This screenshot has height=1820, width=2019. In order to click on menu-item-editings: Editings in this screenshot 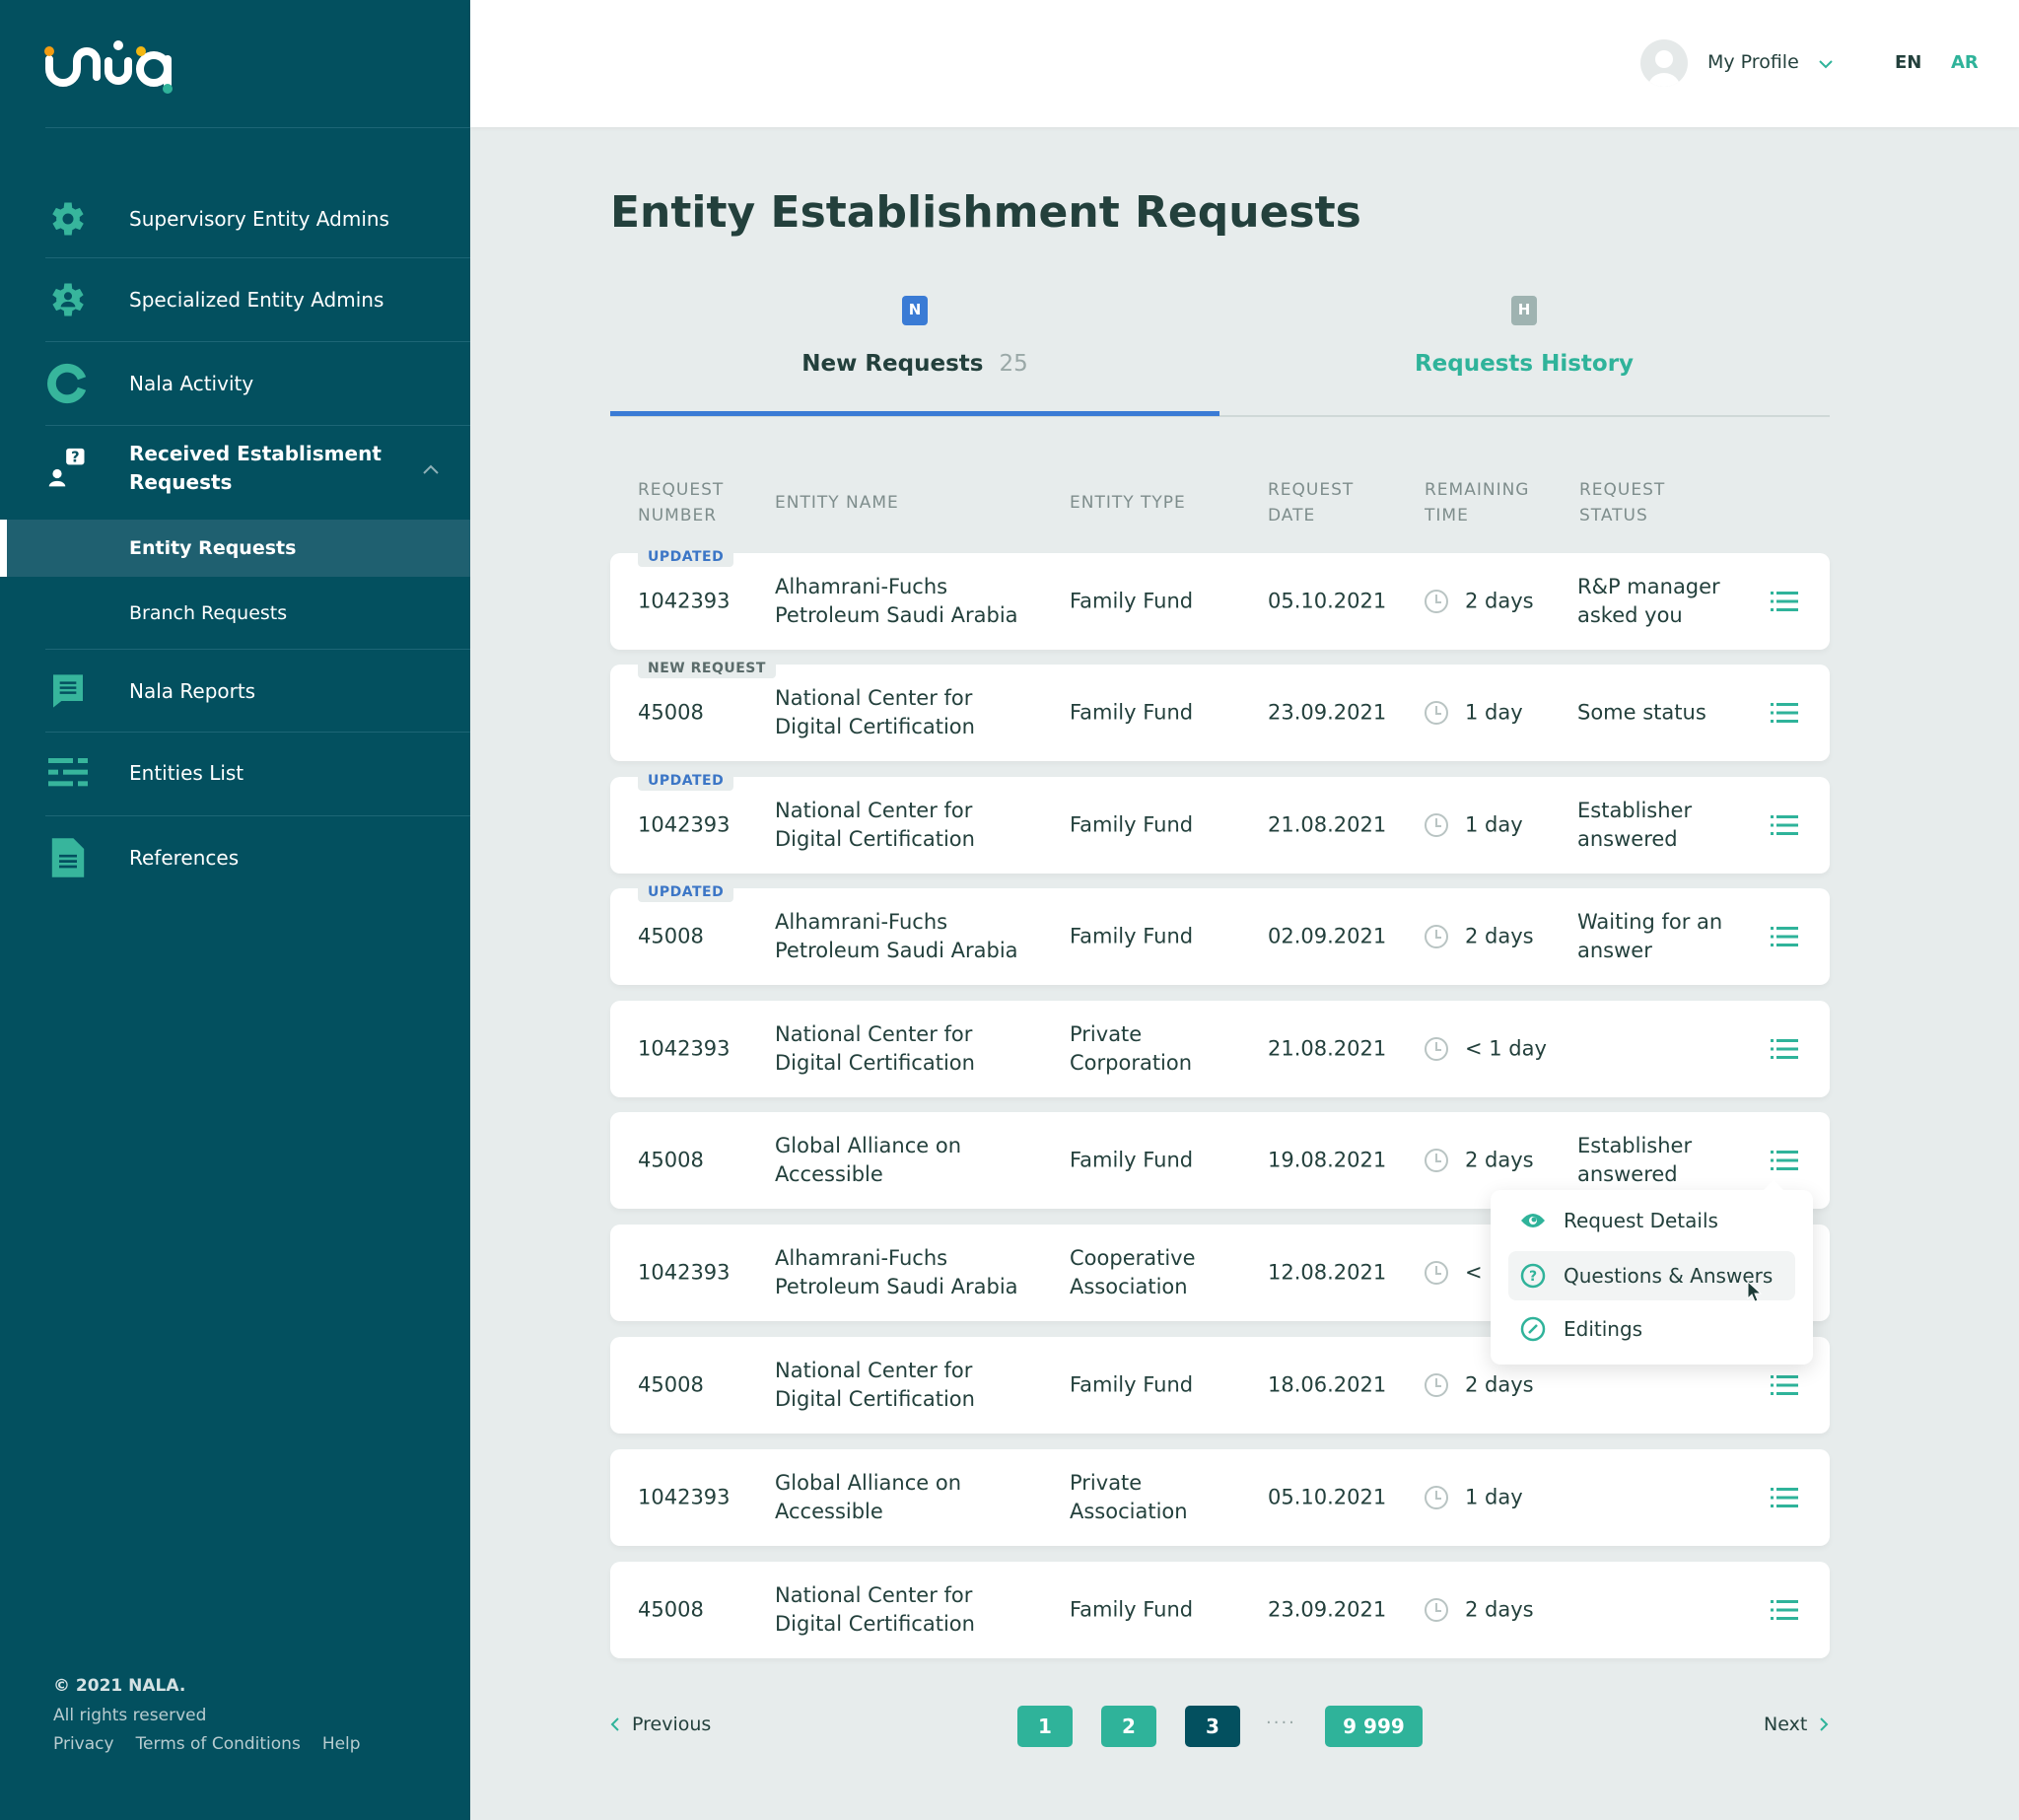, I will do `click(1651, 1329)`.